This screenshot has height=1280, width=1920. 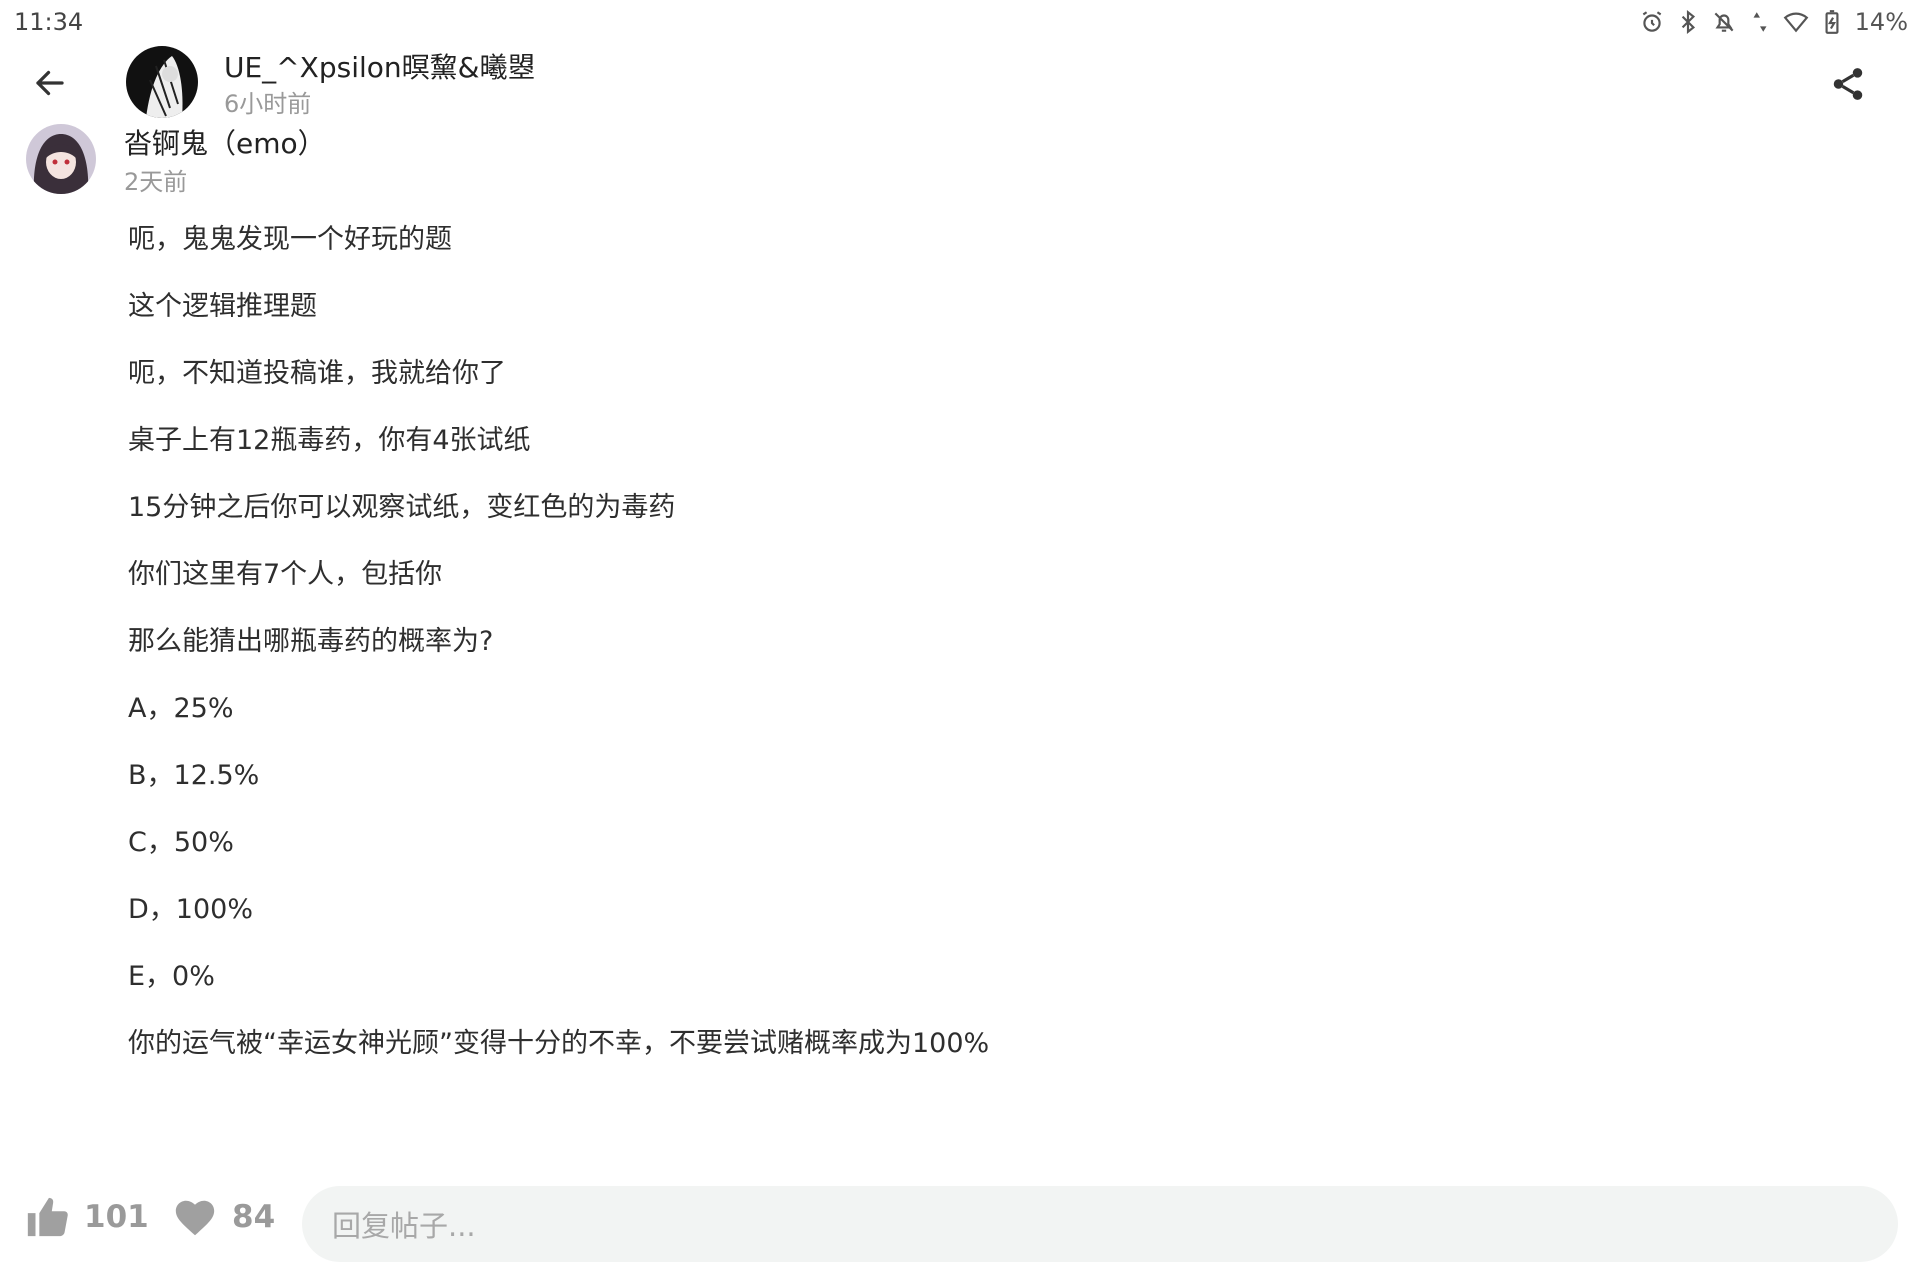 I want to click on post-header: UE_^Xpsilon暝黧&曦曌 6小时前, so click(x=960, y=84).